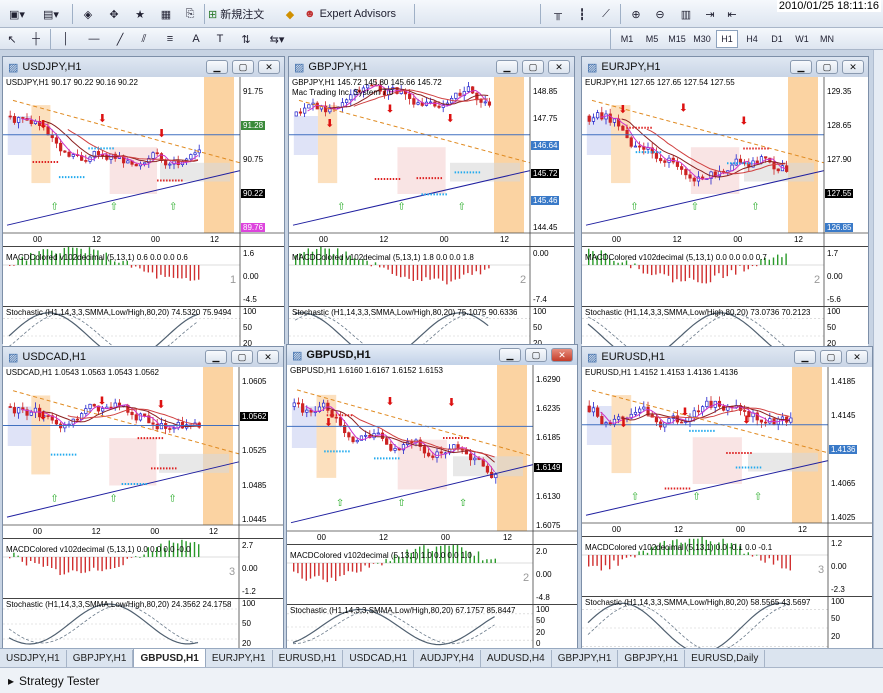  Describe the element at coordinates (277, 39) in the screenshot. I see `more-tools-button: ⇆▾` at that location.